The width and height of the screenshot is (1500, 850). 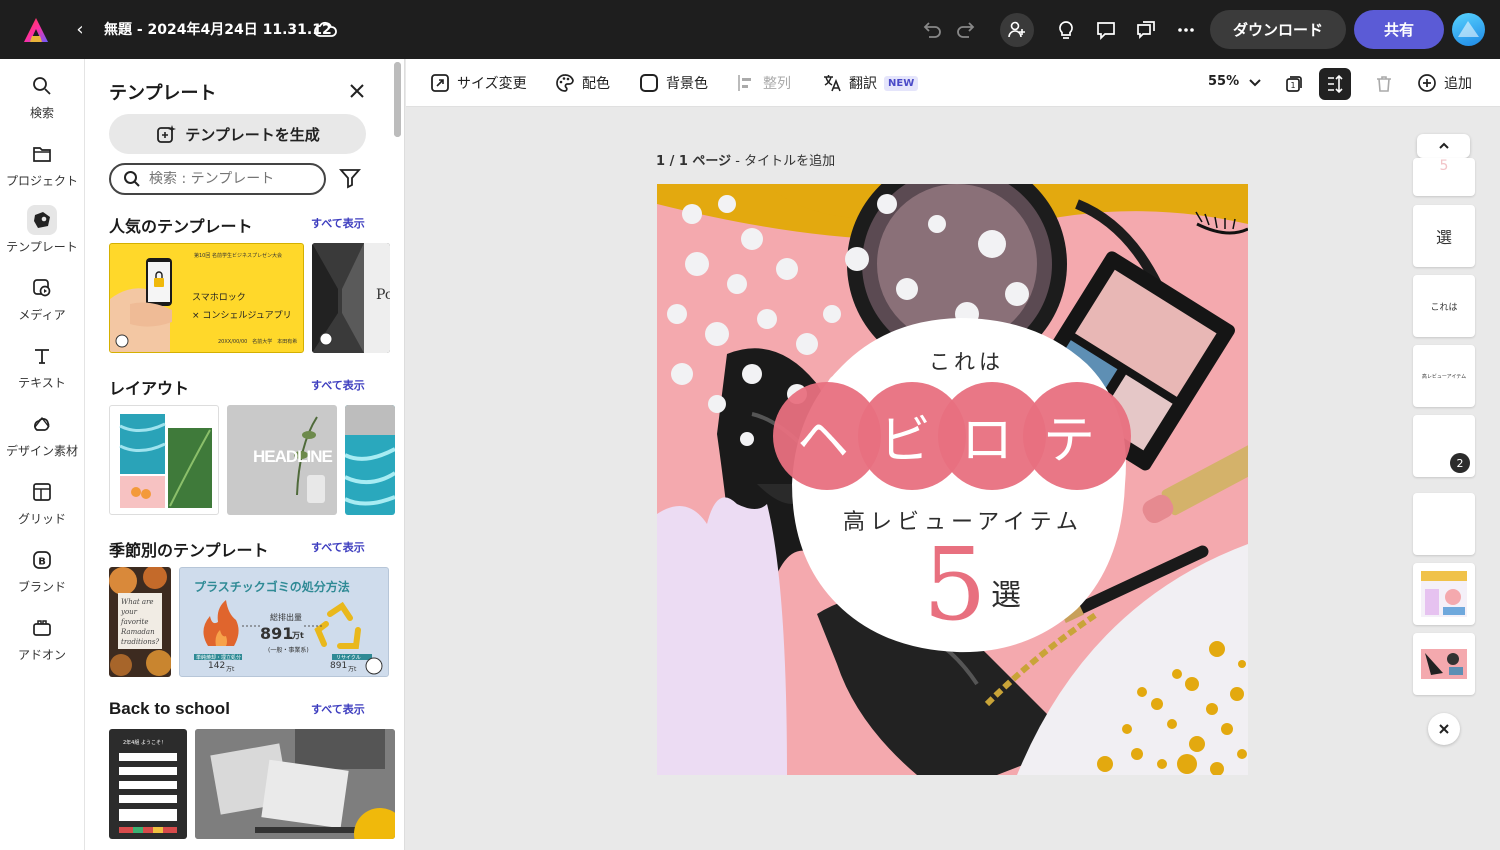 I want to click on template-thumb-dark-alley: Po, so click(x=351, y=298).